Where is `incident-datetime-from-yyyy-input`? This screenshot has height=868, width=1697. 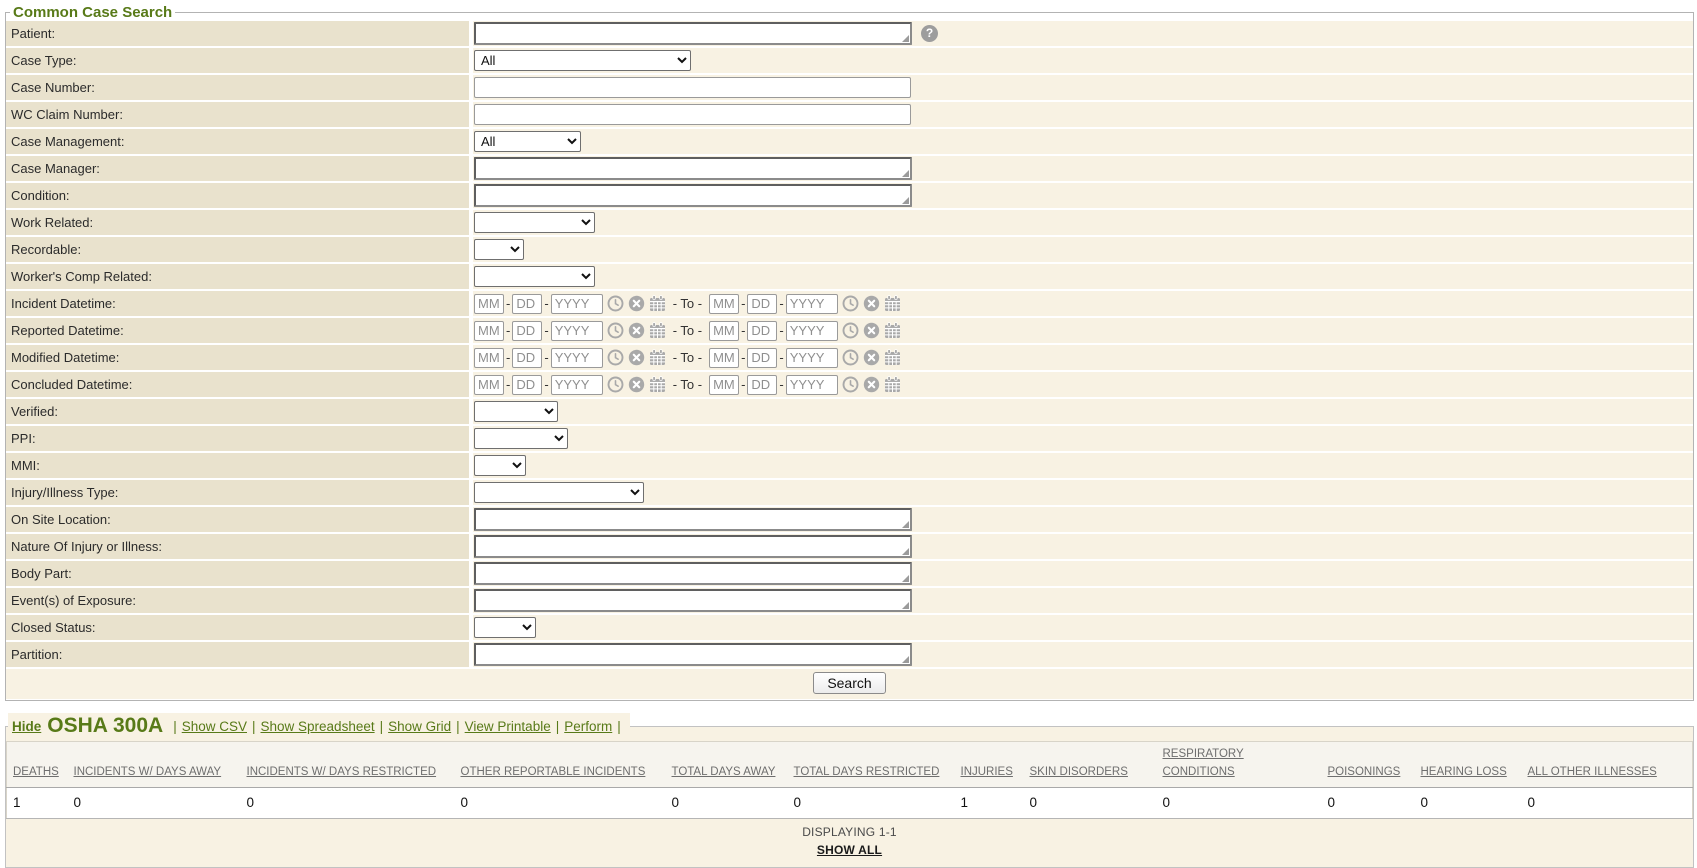 incident-datetime-from-yyyy-input is located at coordinates (576, 303).